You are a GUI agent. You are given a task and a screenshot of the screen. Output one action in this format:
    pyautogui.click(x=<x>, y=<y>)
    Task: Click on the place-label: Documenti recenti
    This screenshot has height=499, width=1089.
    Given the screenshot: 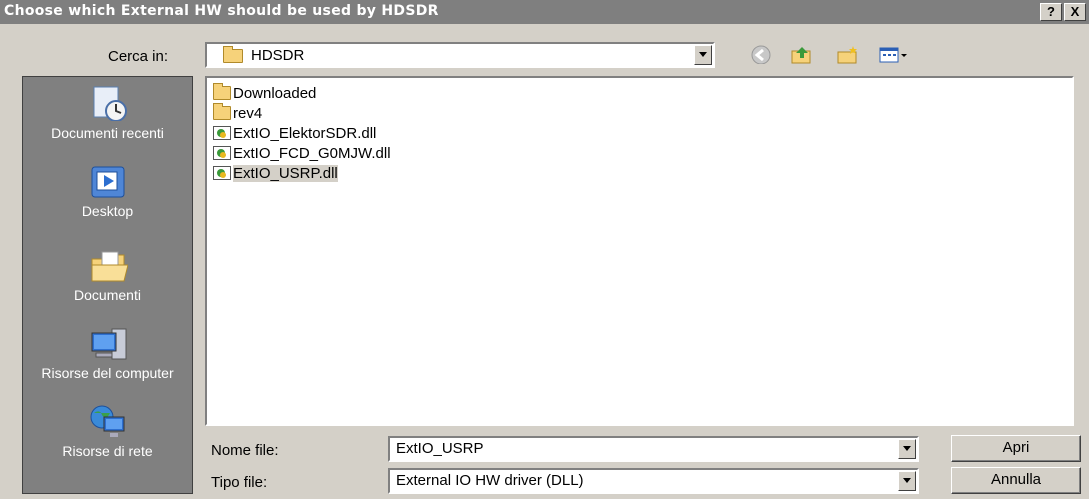 What is the action you would take?
    pyautogui.click(x=107, y=133)
    